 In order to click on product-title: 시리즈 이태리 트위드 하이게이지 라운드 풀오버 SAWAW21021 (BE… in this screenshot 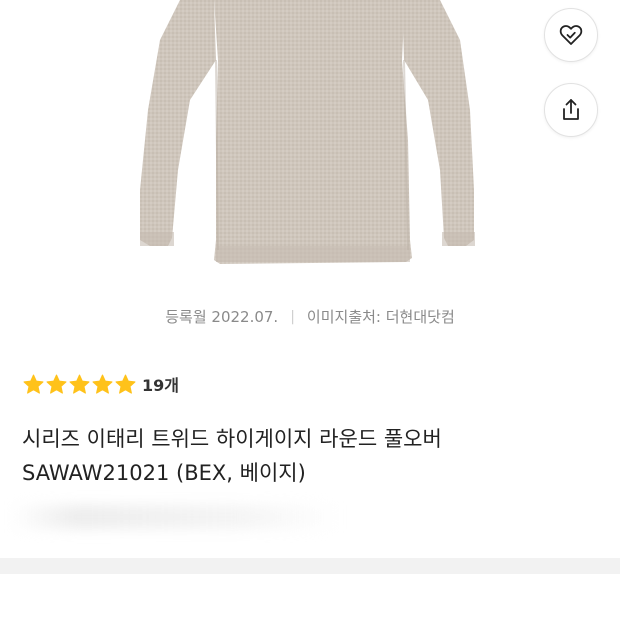, I will do `click(307, 456)`.